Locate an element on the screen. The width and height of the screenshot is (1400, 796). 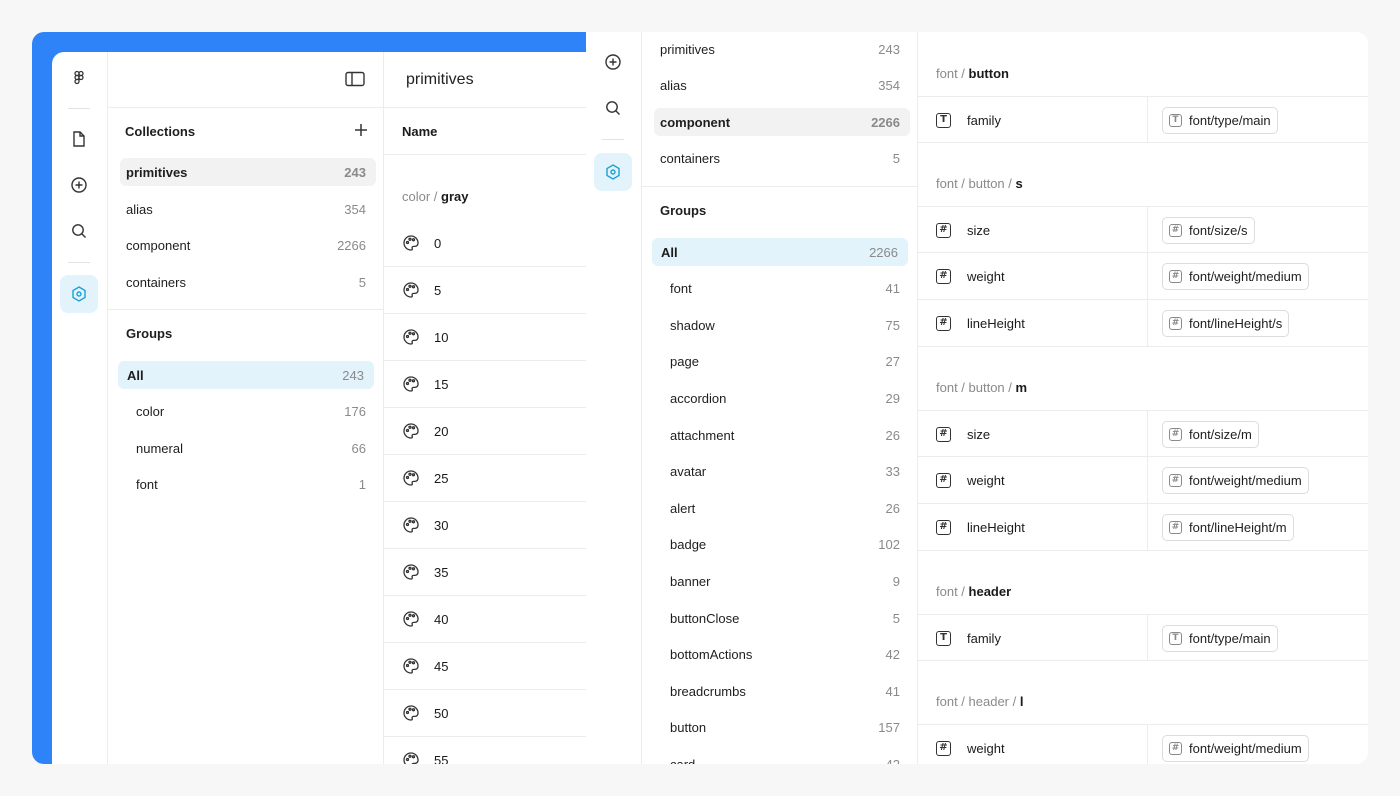
table-row: 40 is located at coordinates (485, 619).